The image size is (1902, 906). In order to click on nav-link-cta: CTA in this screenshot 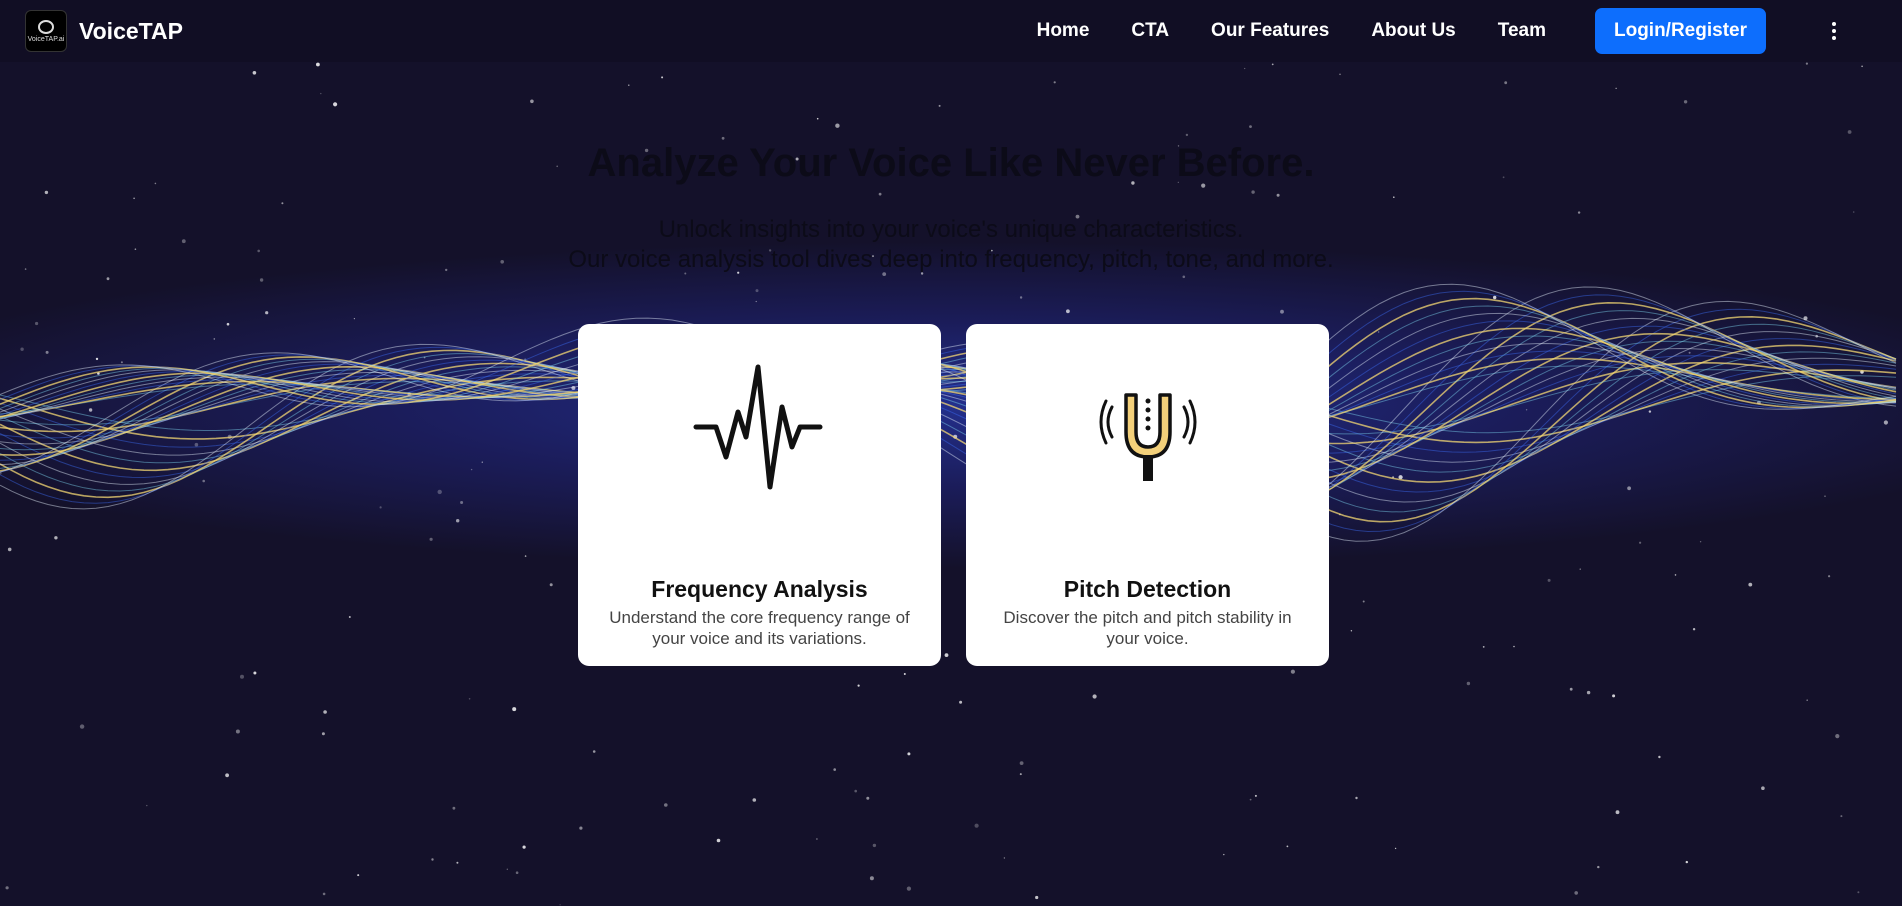, I will do `click(1150, 31)`.